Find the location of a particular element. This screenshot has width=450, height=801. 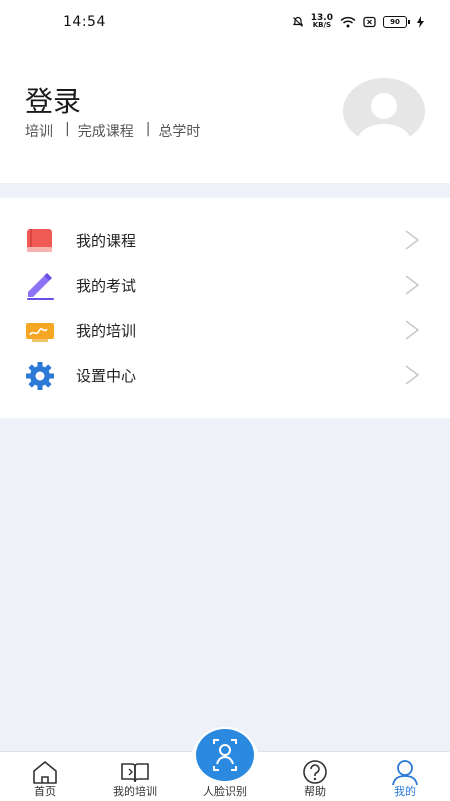

help-icon is located at coordinates (315, 772).